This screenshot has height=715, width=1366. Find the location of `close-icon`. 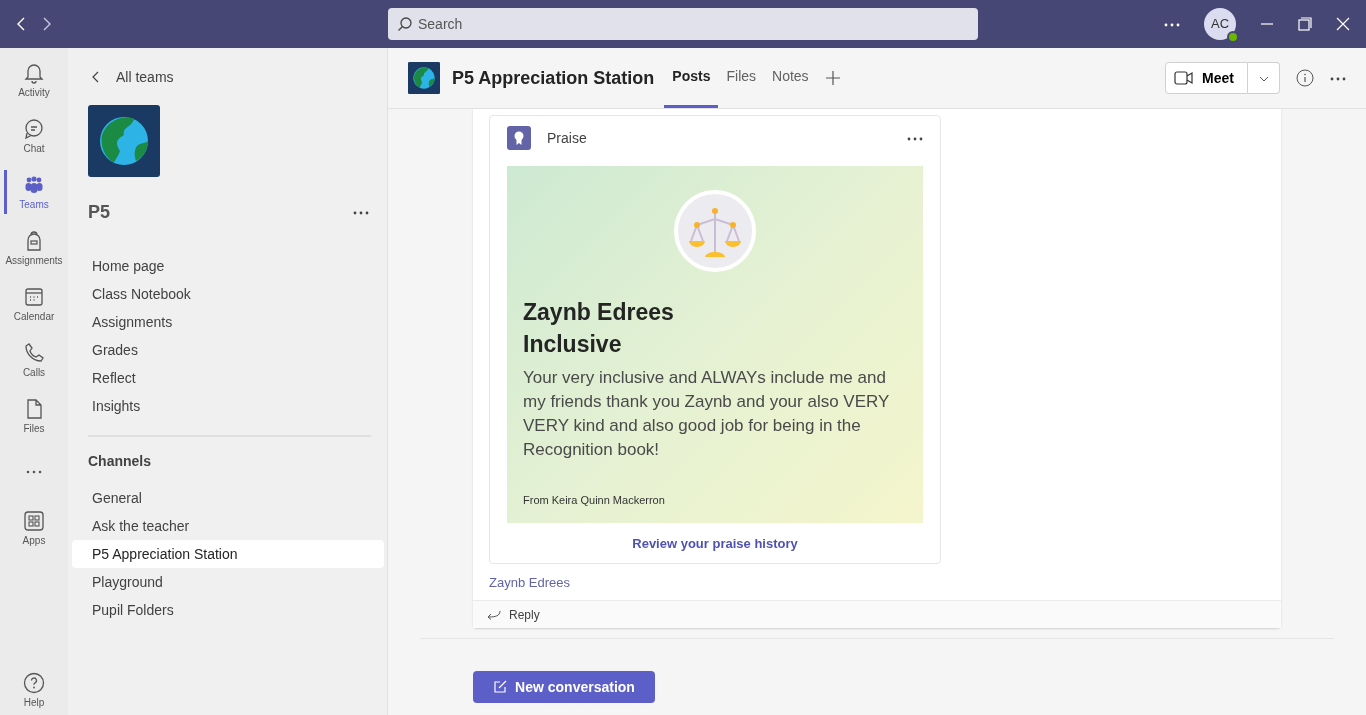

close-icon is located at coordinates (1343, 24).